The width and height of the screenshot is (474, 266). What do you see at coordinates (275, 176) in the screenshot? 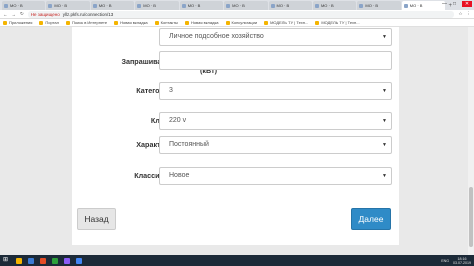
I see `classification-select: Новое ▼` at bounding box center [275, 176].